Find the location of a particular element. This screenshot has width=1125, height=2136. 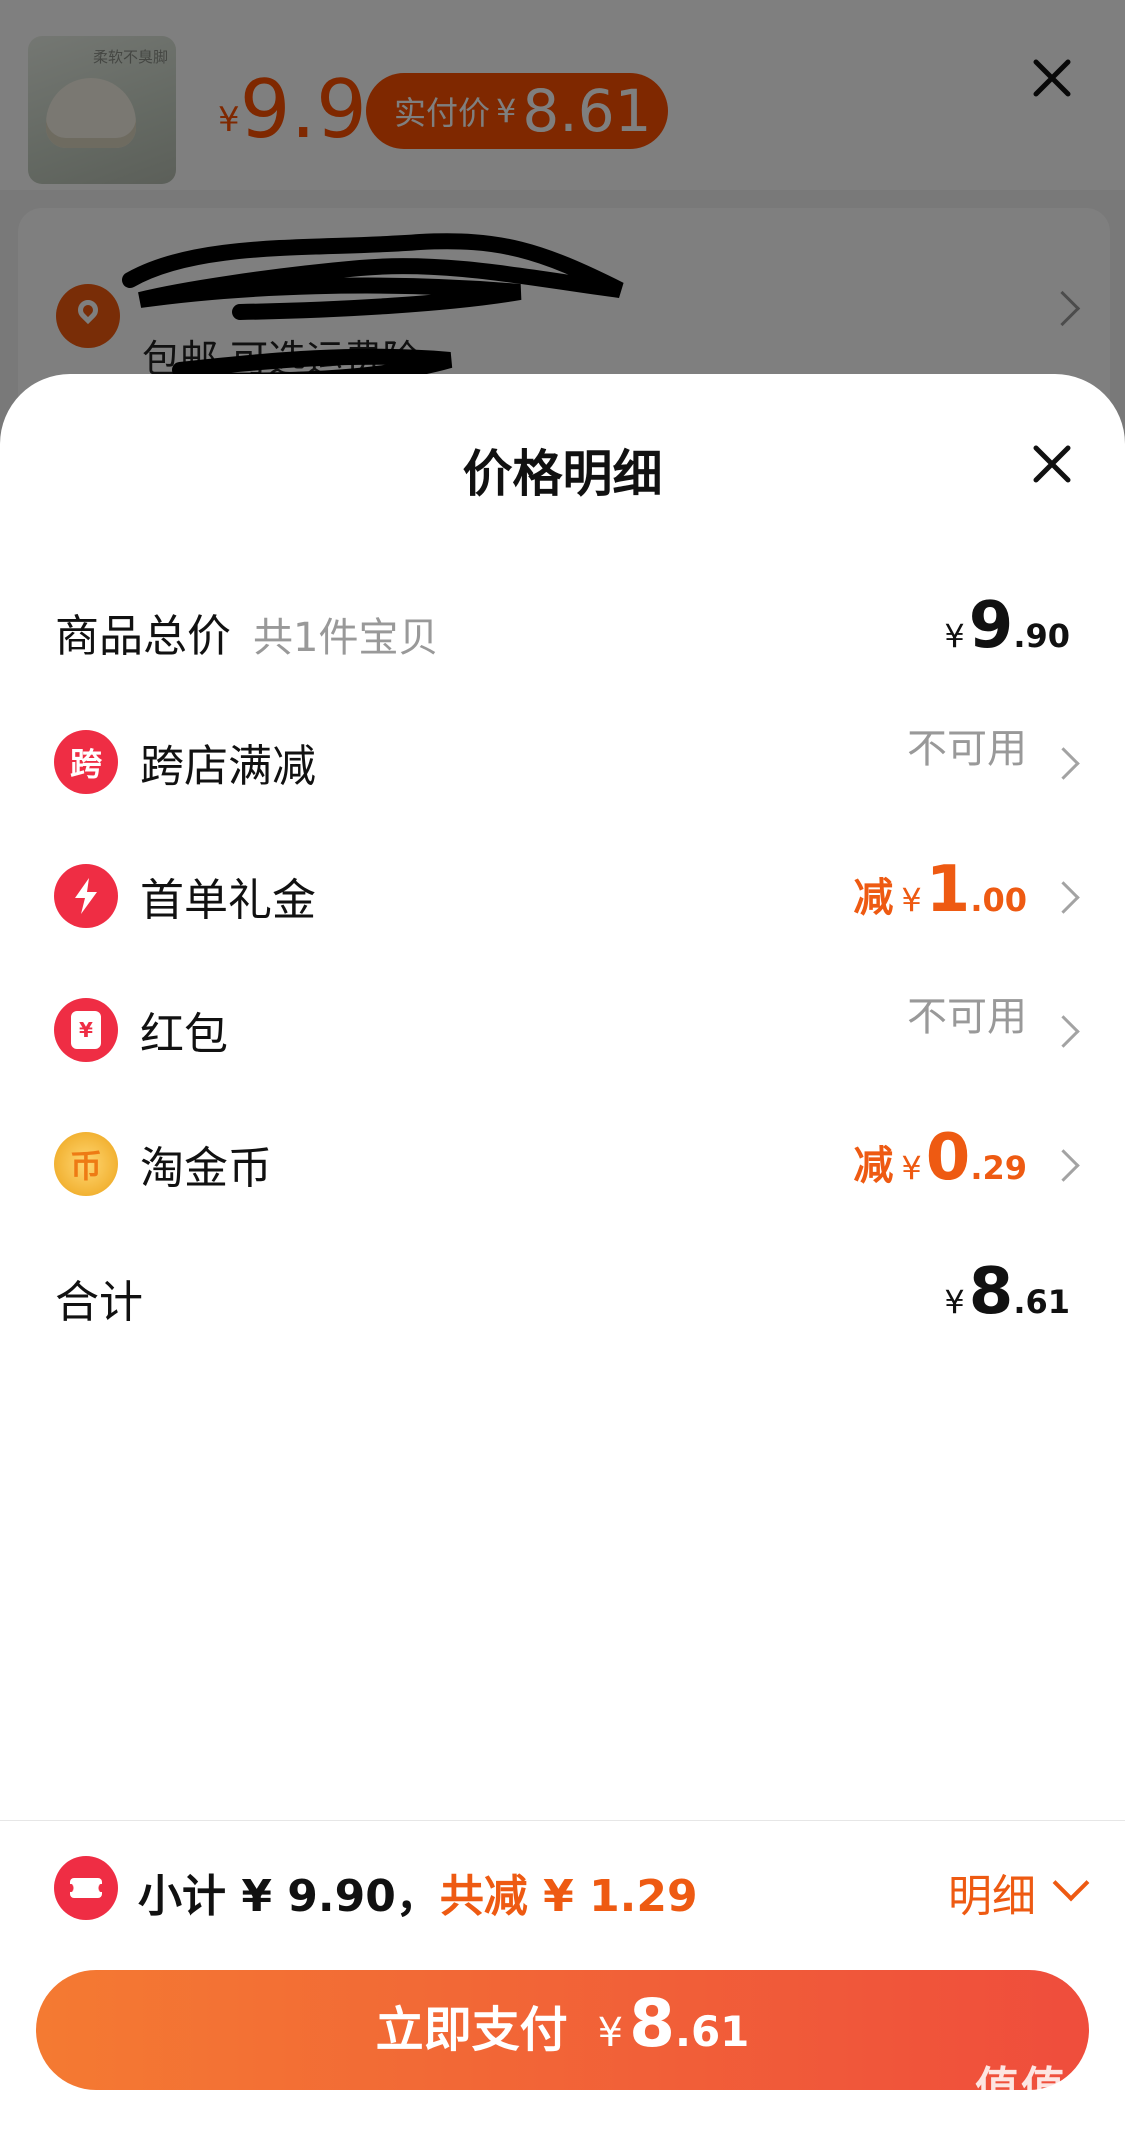

order-summary: 小计 ¥ 9.90，共减 ¥ 1.29 明细 is located at coordinates (562, 1886).